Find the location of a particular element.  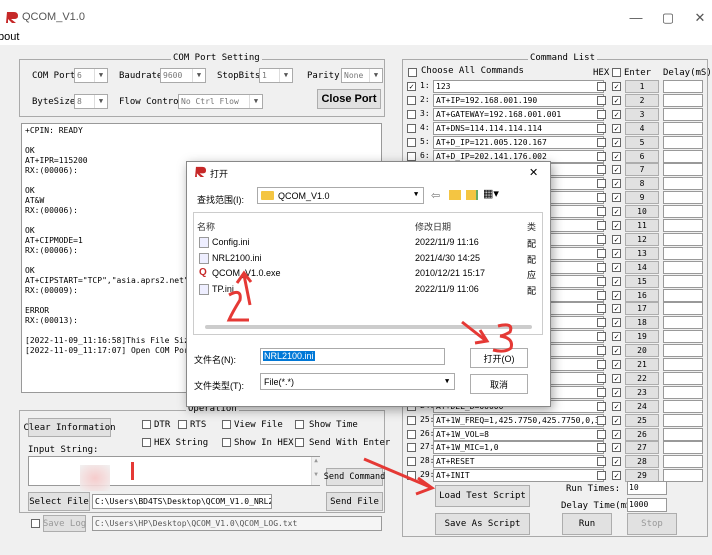

command-send-button: 15 is located at coordinates (642, 281).